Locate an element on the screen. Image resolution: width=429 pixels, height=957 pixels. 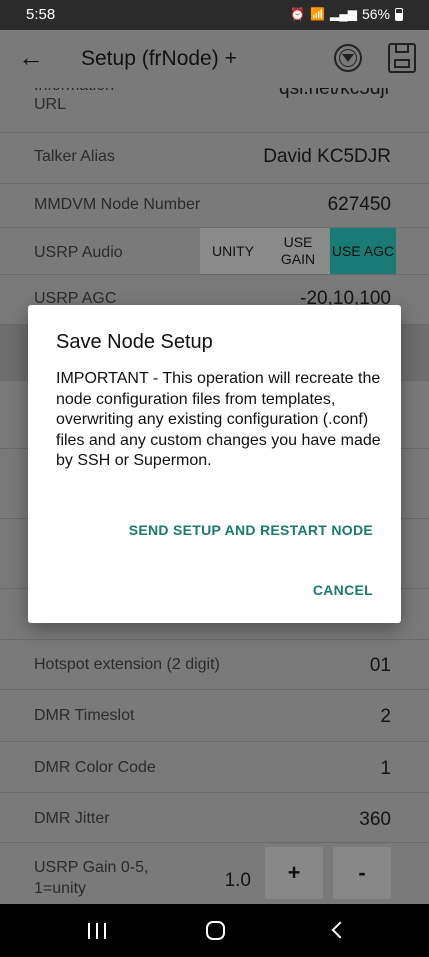
recents-icon is located at coordinates (97, 931).